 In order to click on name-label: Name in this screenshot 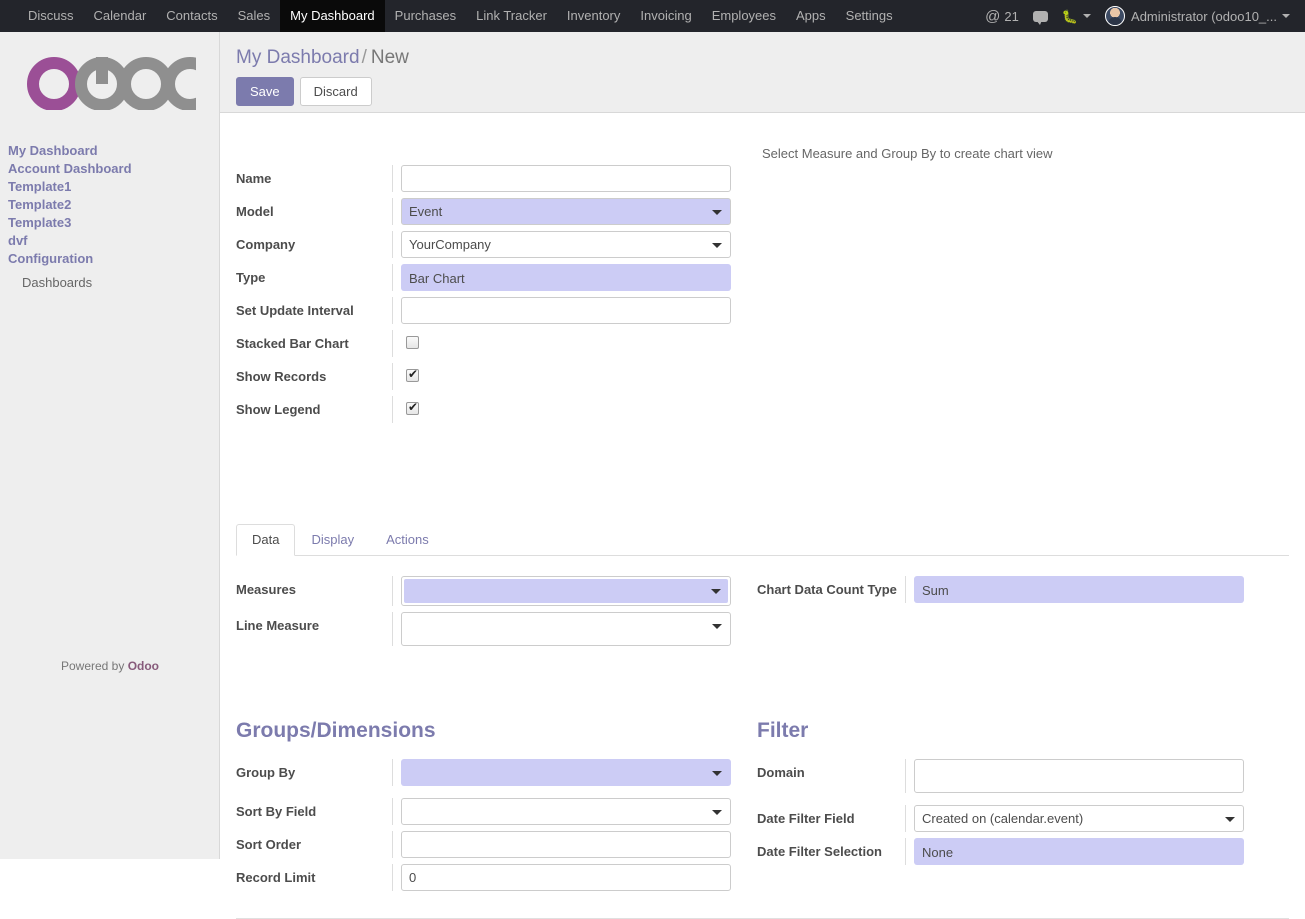, I will do `click(254, 178)`.